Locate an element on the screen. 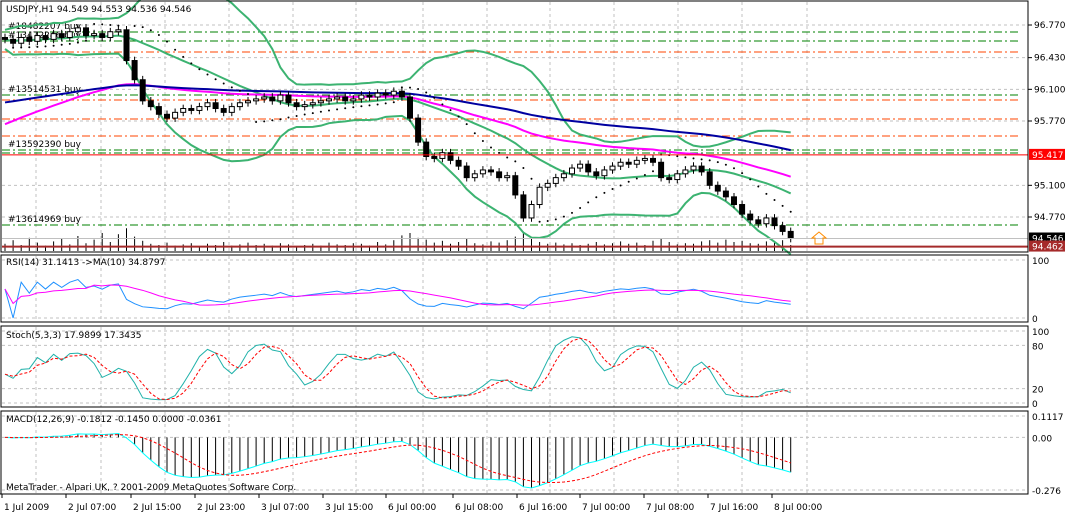 This screenshot has width=1065, height=514. price-marker-label: 94.462 is located at coordinates (1048, 248).